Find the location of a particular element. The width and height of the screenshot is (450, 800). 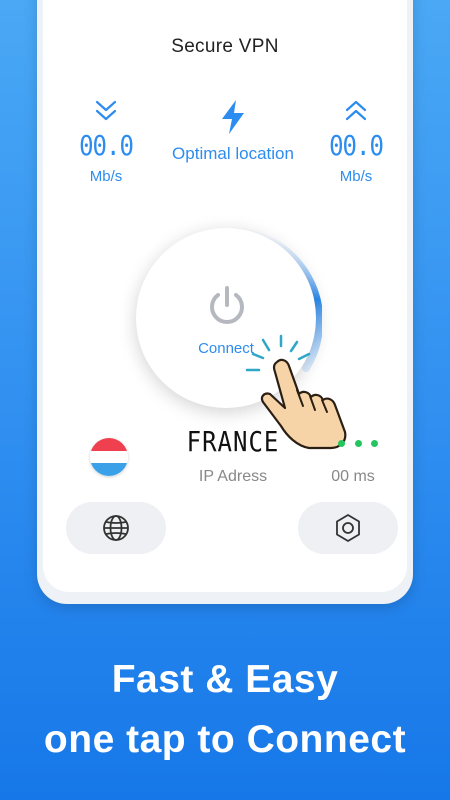

ip-address-label: IP Adress is located at coordinates (233, 476).